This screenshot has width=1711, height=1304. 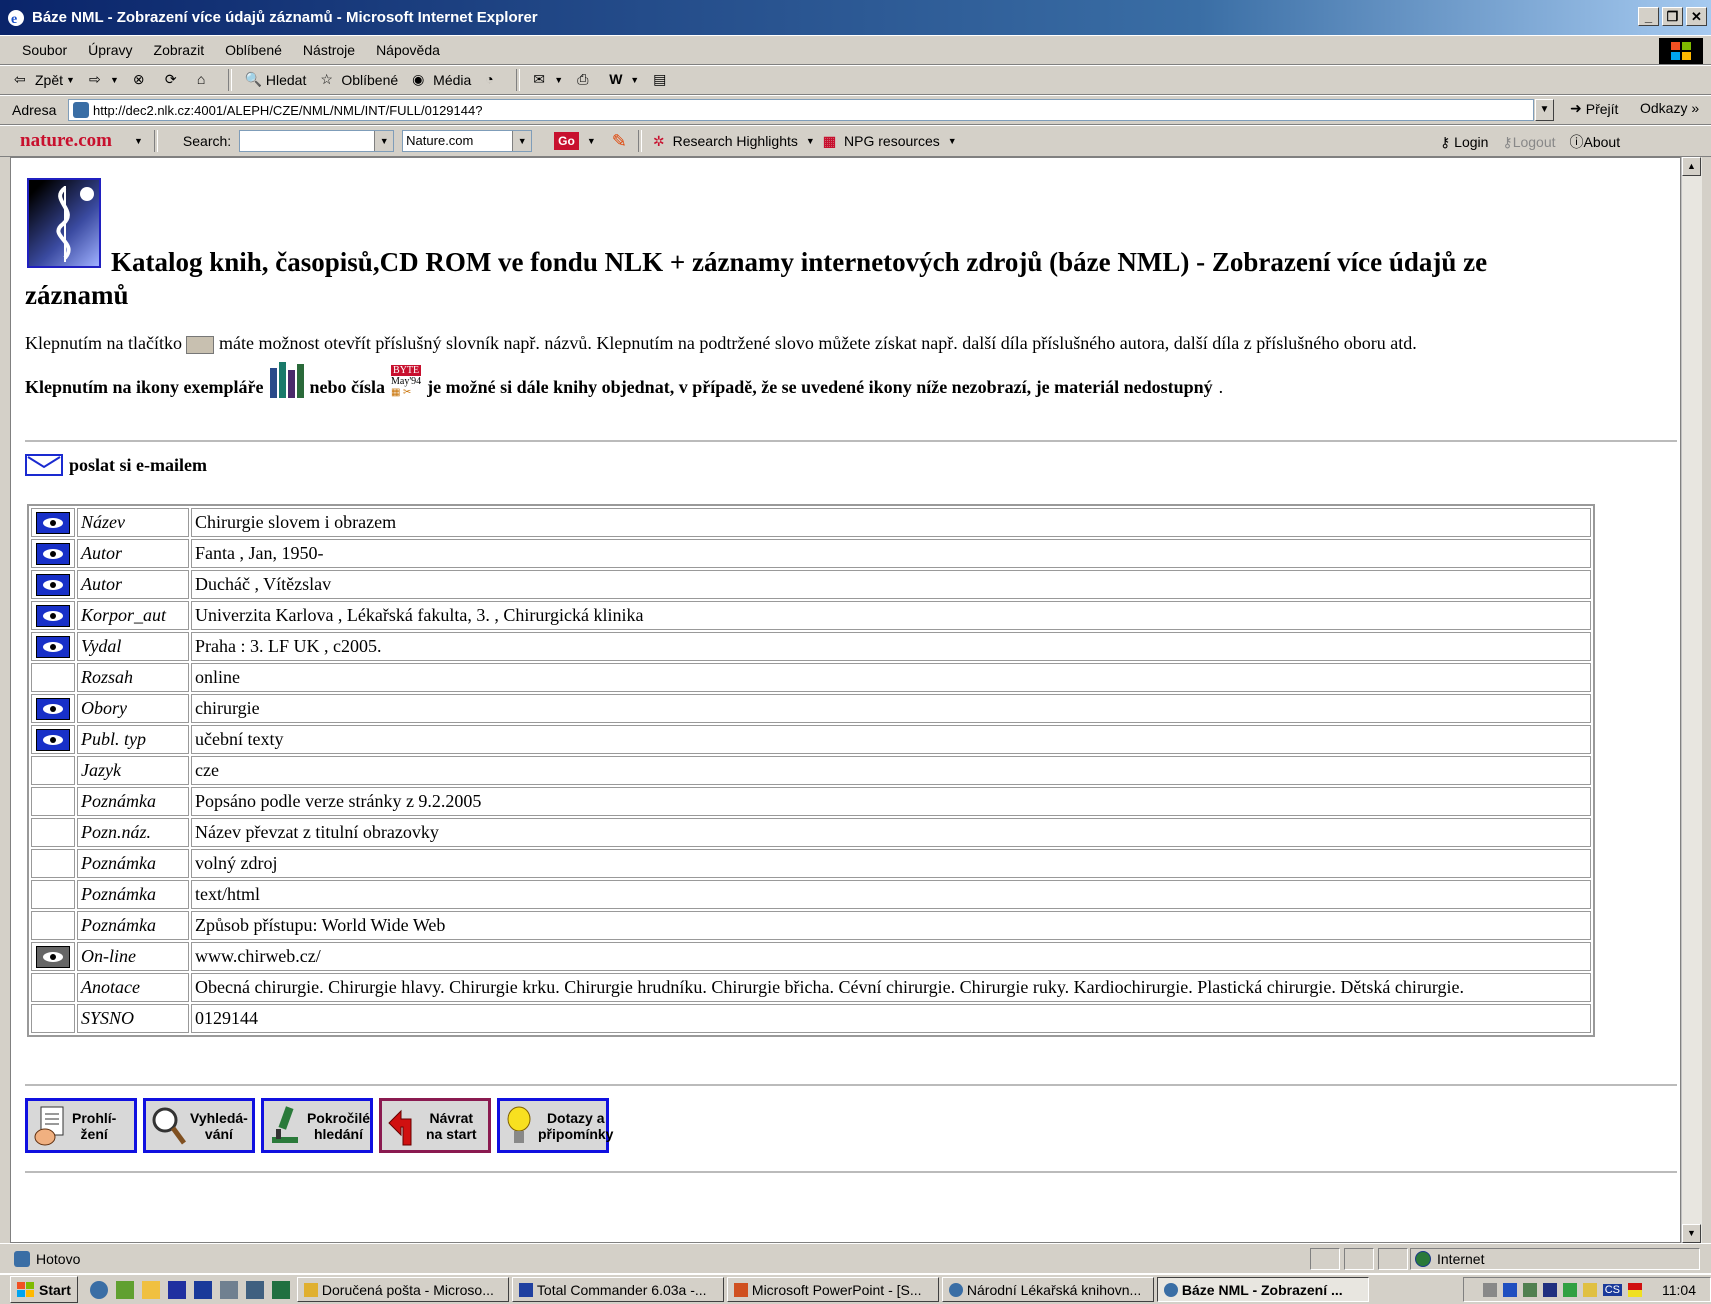 What do you see at coordinates (66, 141) in the screenshot?
I see `nature-logo: nature.com` at bounding box center [66, 141].